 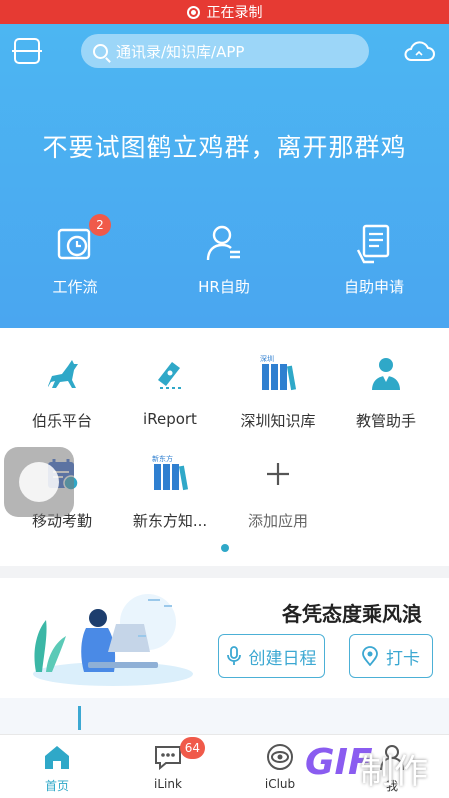 I want to click on search-placeholder: 通讯录/知识库/APP, so click(x=180, y=51).